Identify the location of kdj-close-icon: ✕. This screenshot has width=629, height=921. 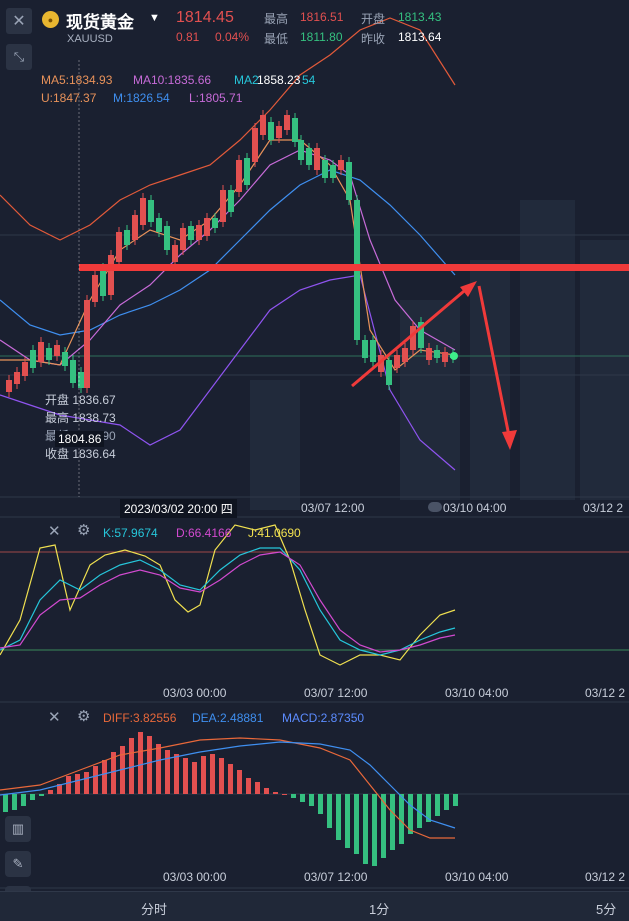
(54, 531).